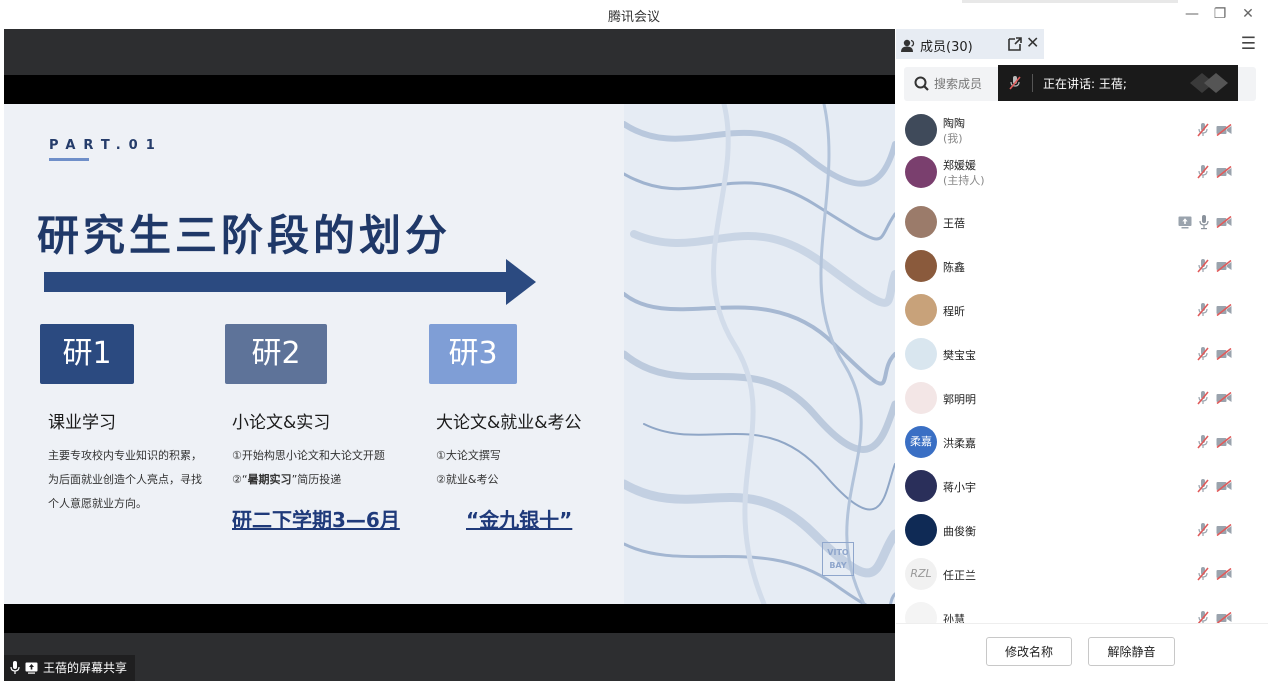 The height and width of the screenshot is (681, 1268). What do you see at coordinates (954, 267) in the screenshot?
I see `member-name: 陈鑫` at bounding box center [954, 267].